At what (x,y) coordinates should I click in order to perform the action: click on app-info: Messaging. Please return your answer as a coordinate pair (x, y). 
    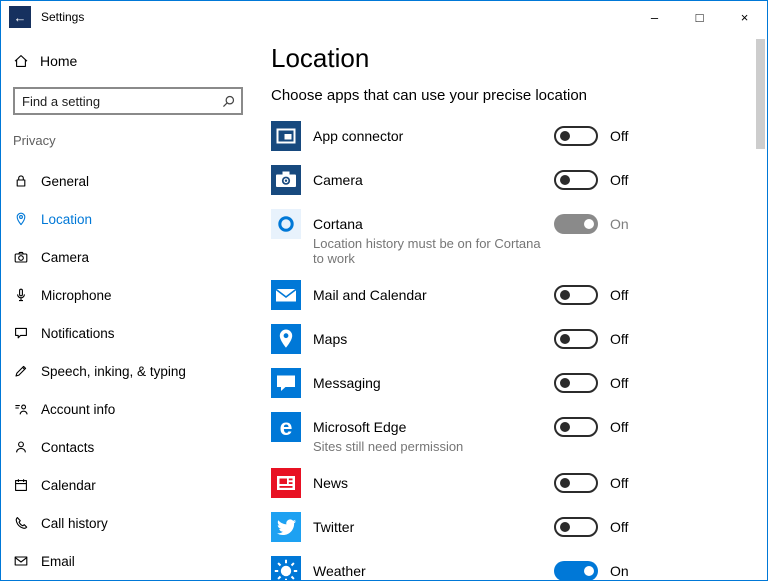
    Looking at the image, I should click on (427, 380).